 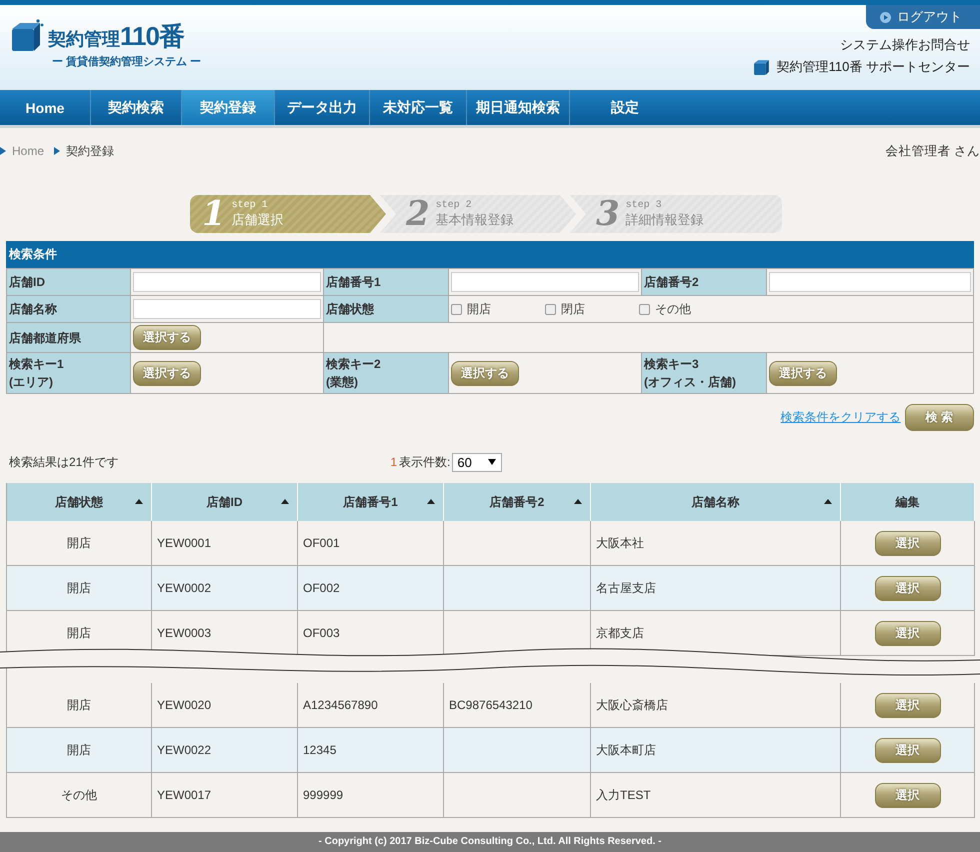 What do you see at coordinates (840, 417) in the screenshot?
I see `clear-link: 検索条件をクリアする` at bounding box center [840, 417].